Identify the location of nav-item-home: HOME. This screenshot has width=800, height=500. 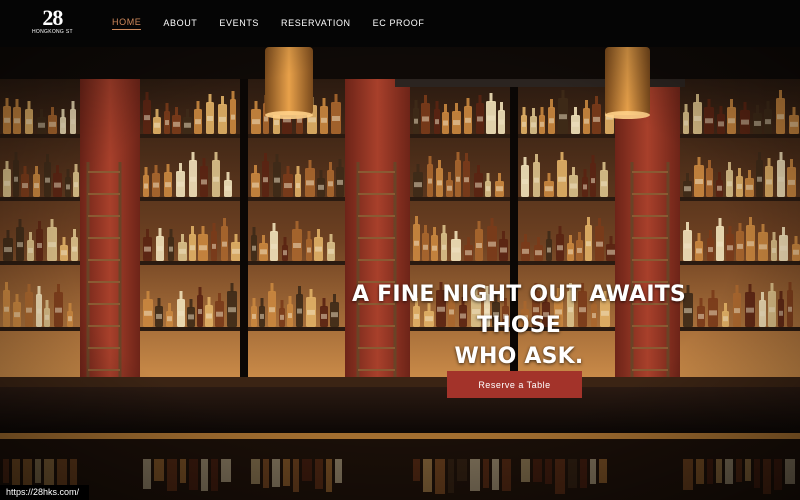
(127, 23).